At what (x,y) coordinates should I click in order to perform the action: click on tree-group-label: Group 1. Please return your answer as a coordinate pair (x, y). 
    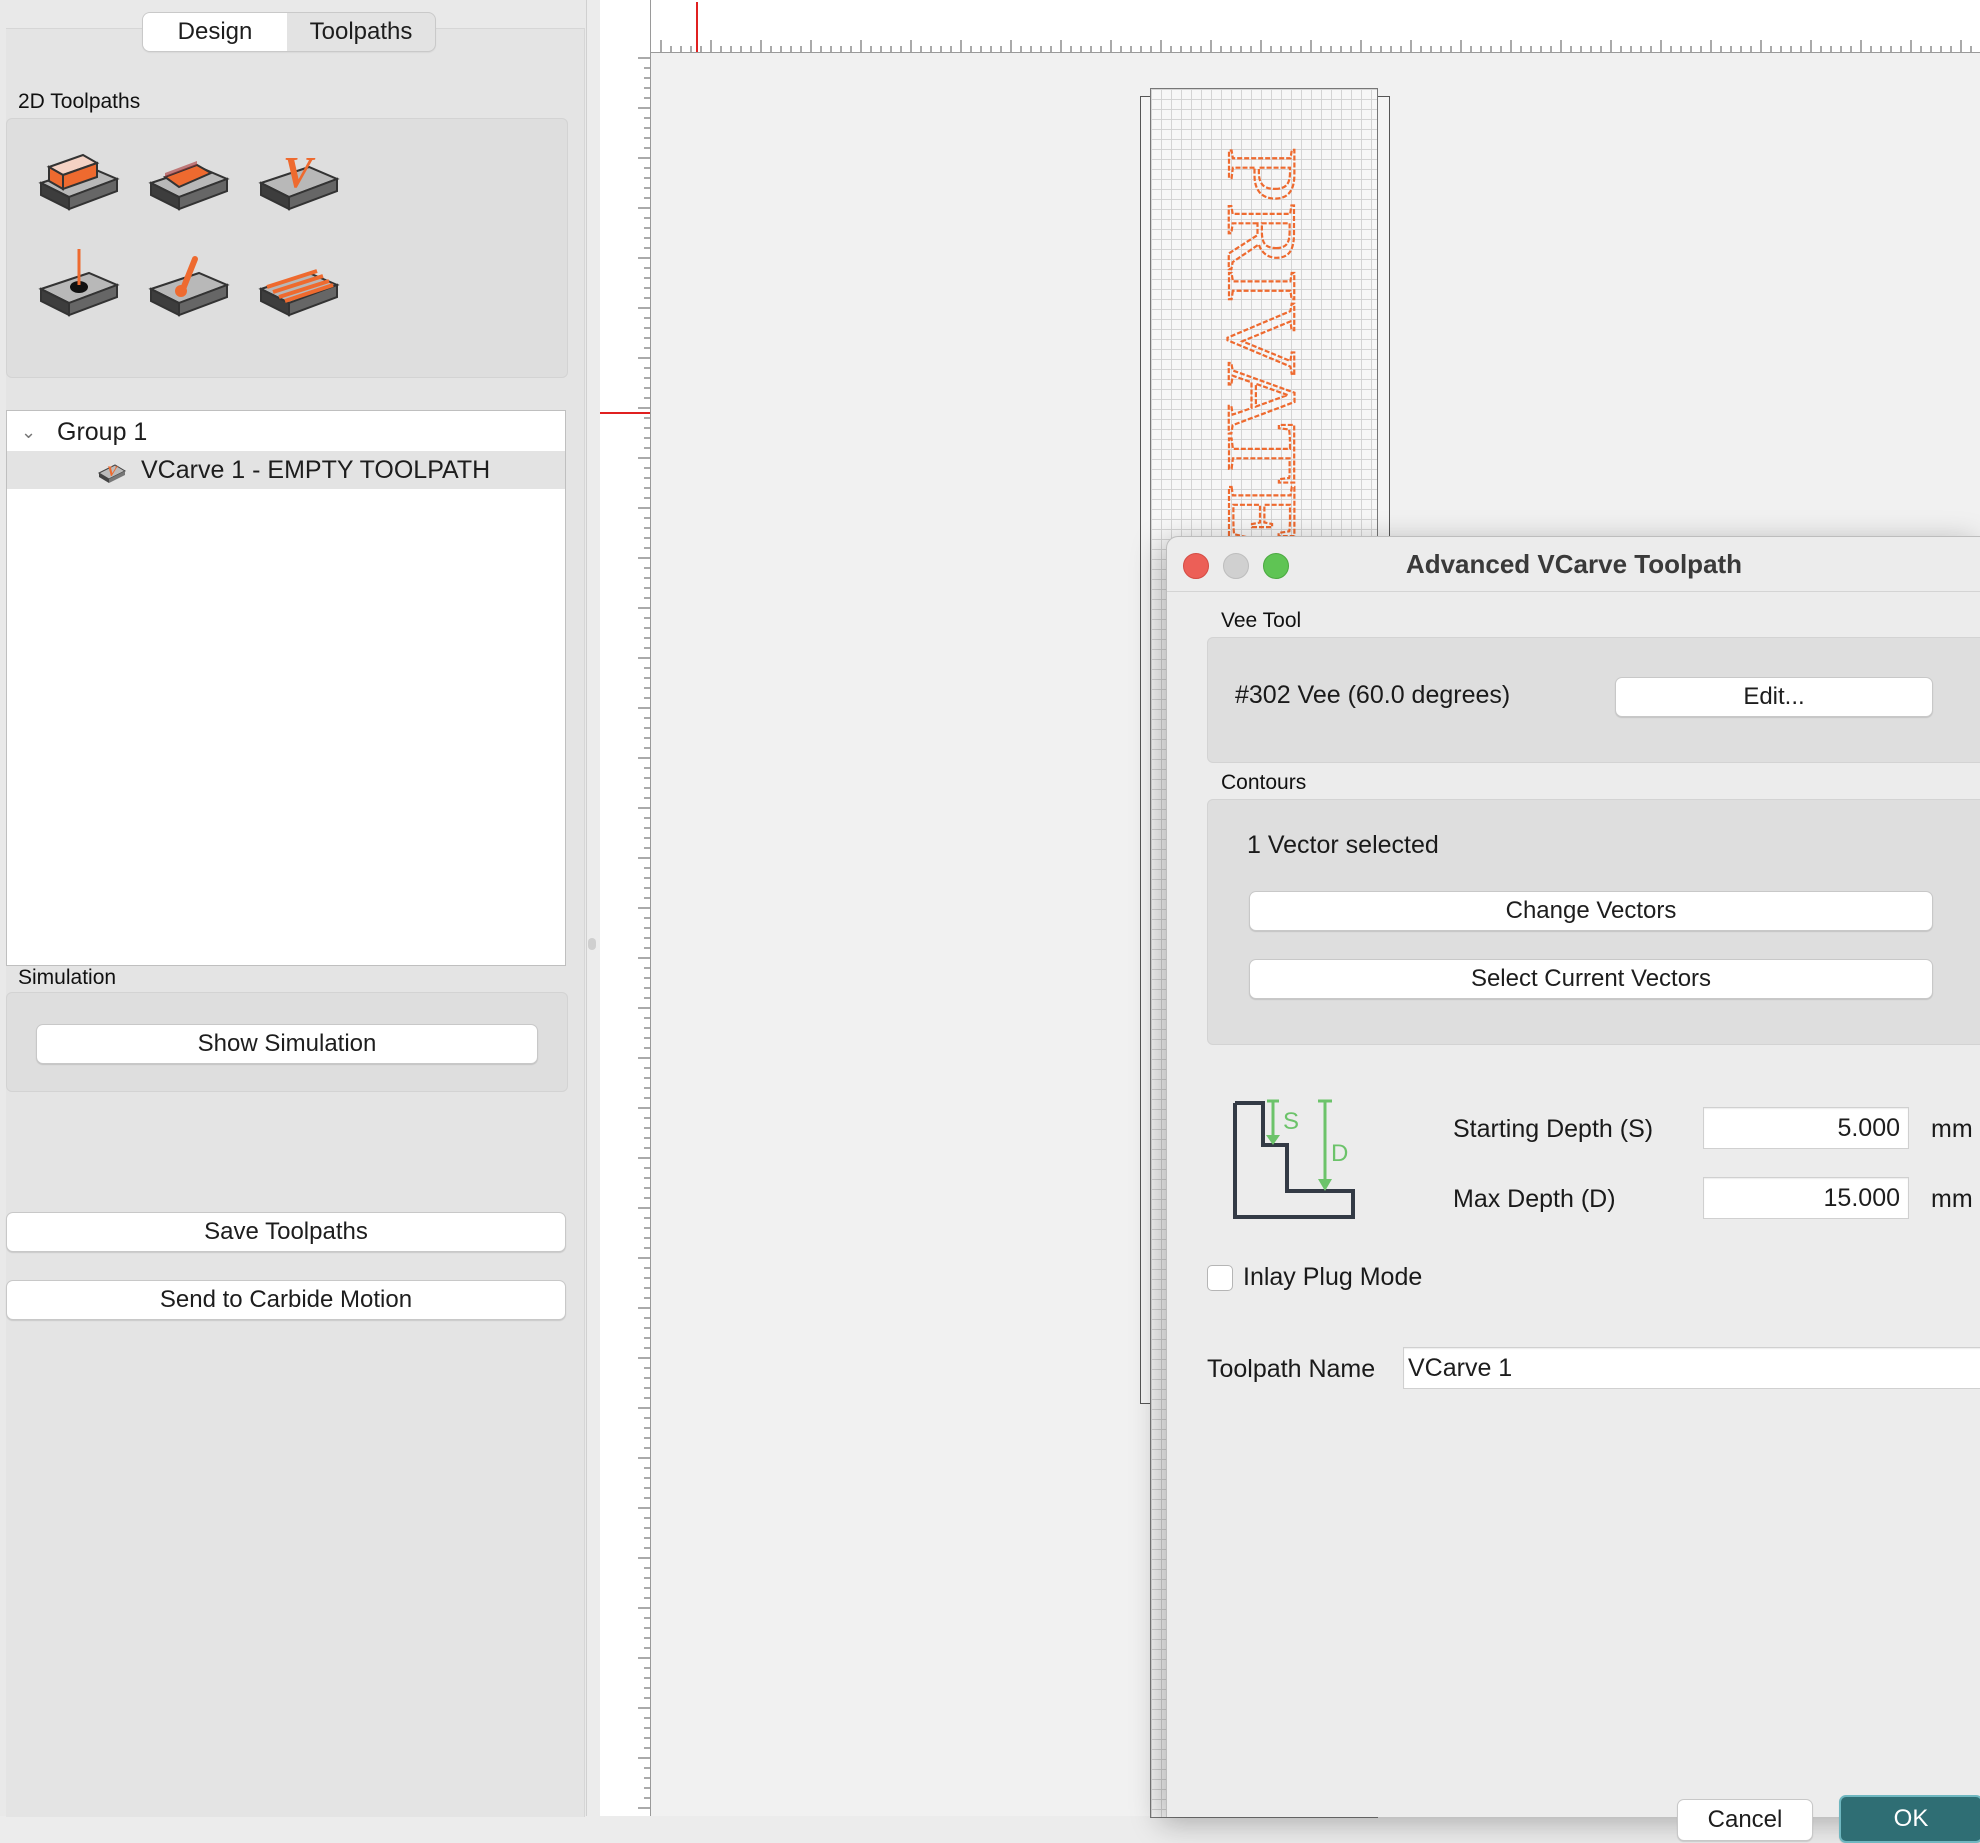
    Looking at the image, I should click on (102, 432).